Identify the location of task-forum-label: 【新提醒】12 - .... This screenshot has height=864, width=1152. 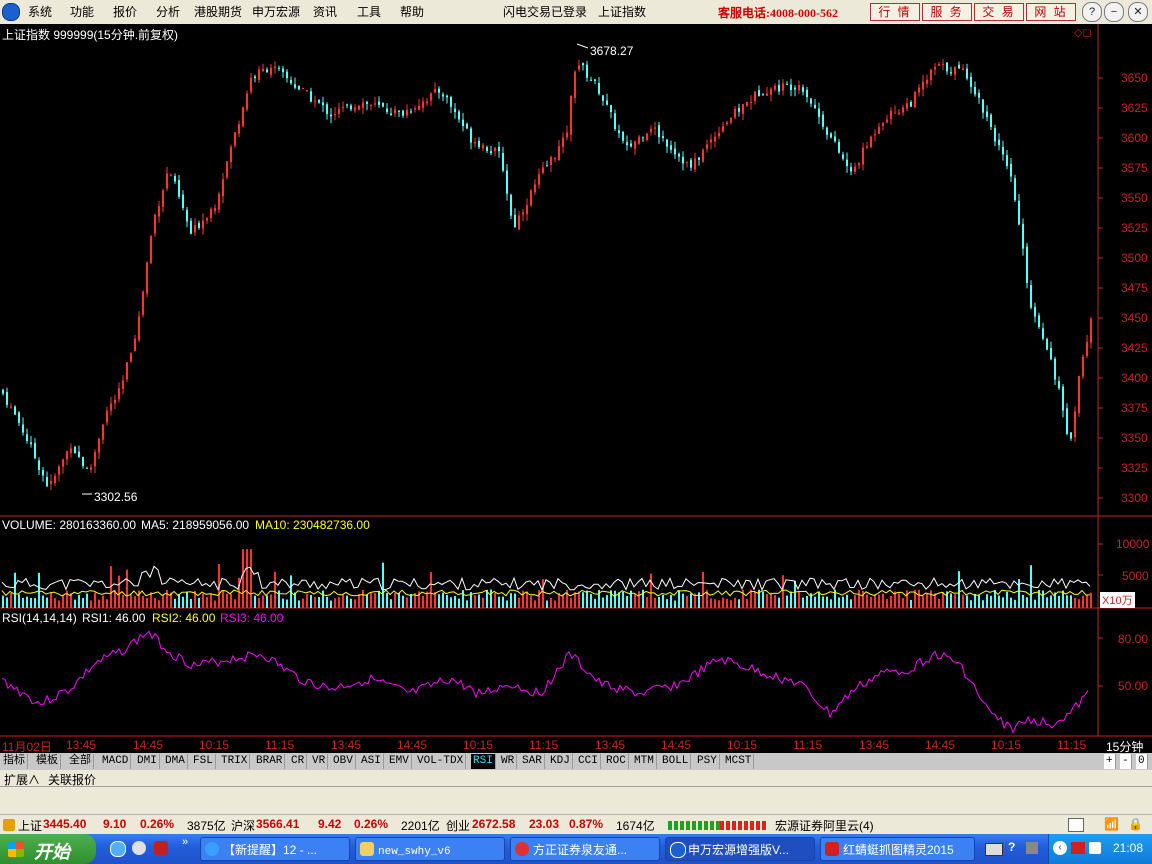
(270, 850).